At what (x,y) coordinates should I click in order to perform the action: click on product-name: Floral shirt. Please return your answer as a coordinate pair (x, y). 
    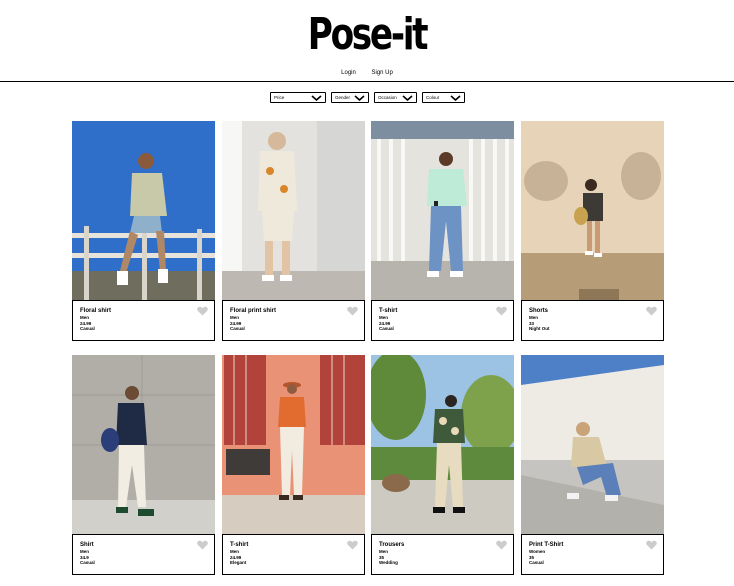
    Looking at the image, I should click on (96, 311).